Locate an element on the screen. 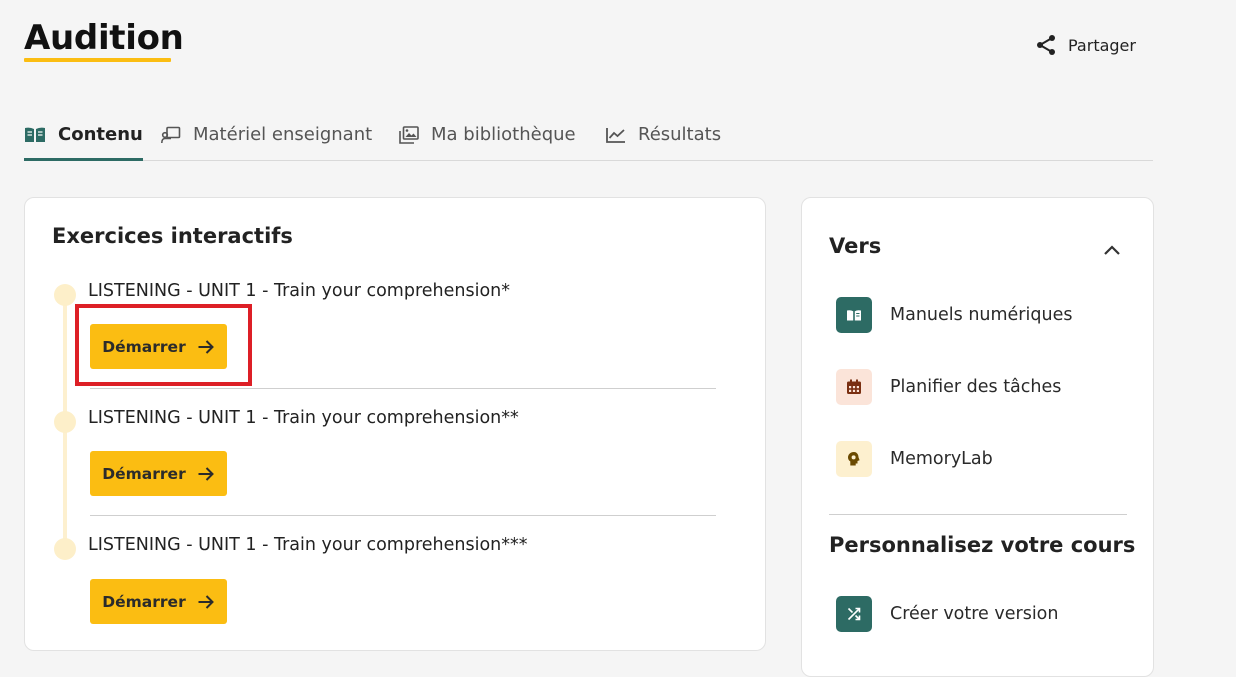 This screenshot has width=1236, height=677. sidebar-item-label: Planifier des tâches is located at coordinates (976, 387).